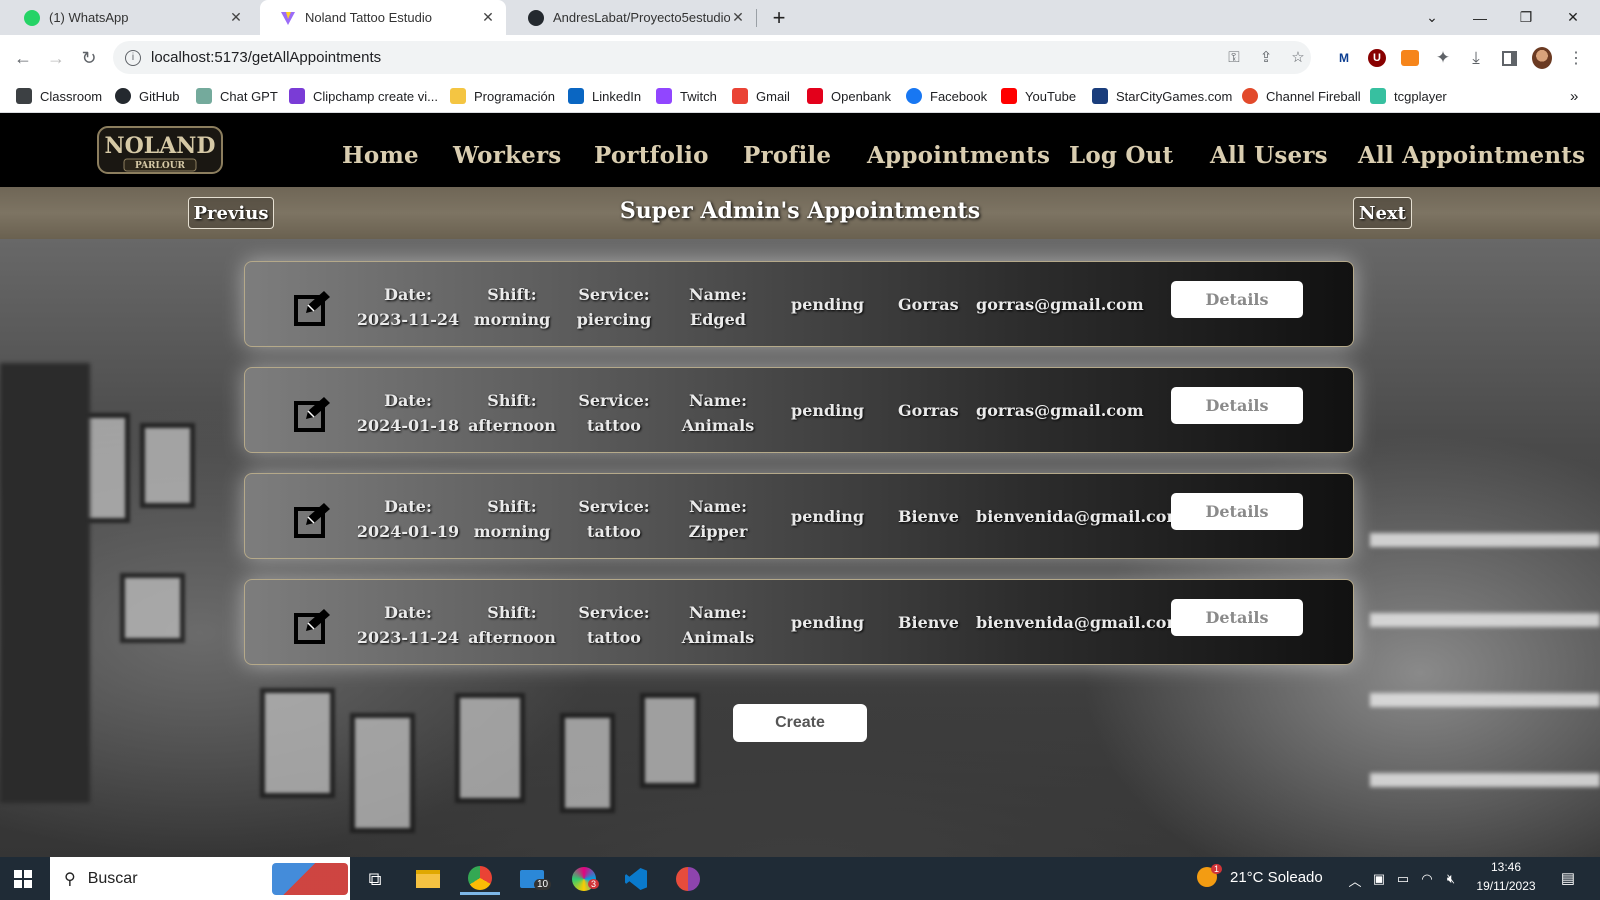 This screenshot has height=900, width=1600. I want to click on nav-appointments: Appointments, so click(958, 156).